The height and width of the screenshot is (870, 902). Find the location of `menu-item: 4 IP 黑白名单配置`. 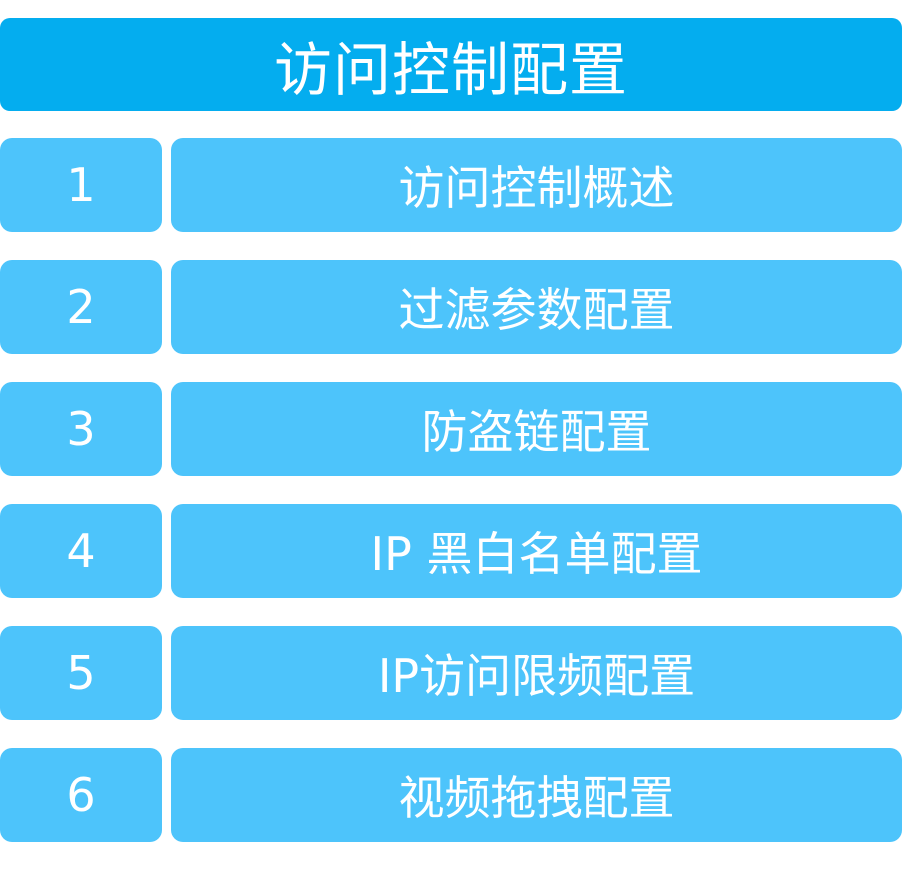

menu-item: 4 IP 黑白名单配置 is located at coordinates (451, 551).